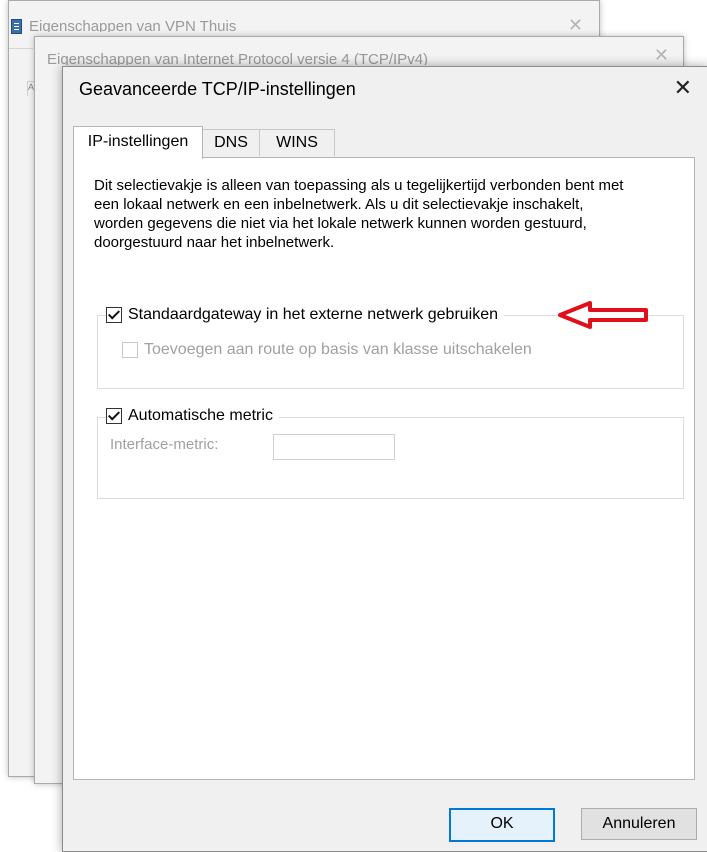 The image size is (707, 852). What do you see at coordinates (130, 350) in the screenshot?
I see `checkbox-unchecked-icon` at bounding box center [130, 350].